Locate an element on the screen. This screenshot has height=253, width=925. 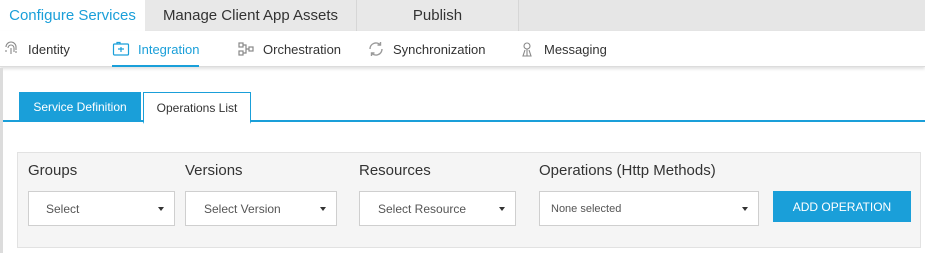
tab-publish: Publish is located at coordinates (438, 15).